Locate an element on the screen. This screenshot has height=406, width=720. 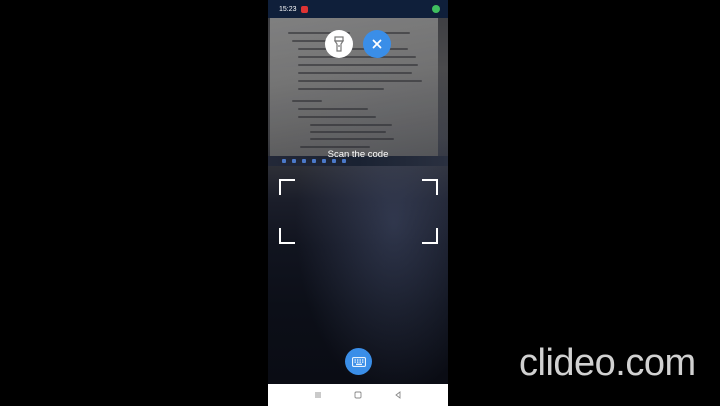
recents-icon is located at coordinates (318, 395).